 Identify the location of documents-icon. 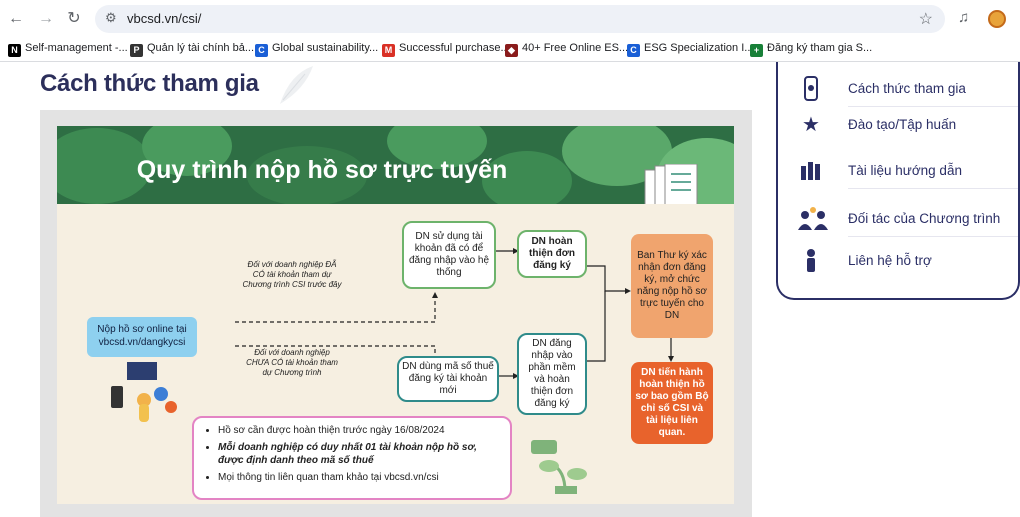
(811, 171).